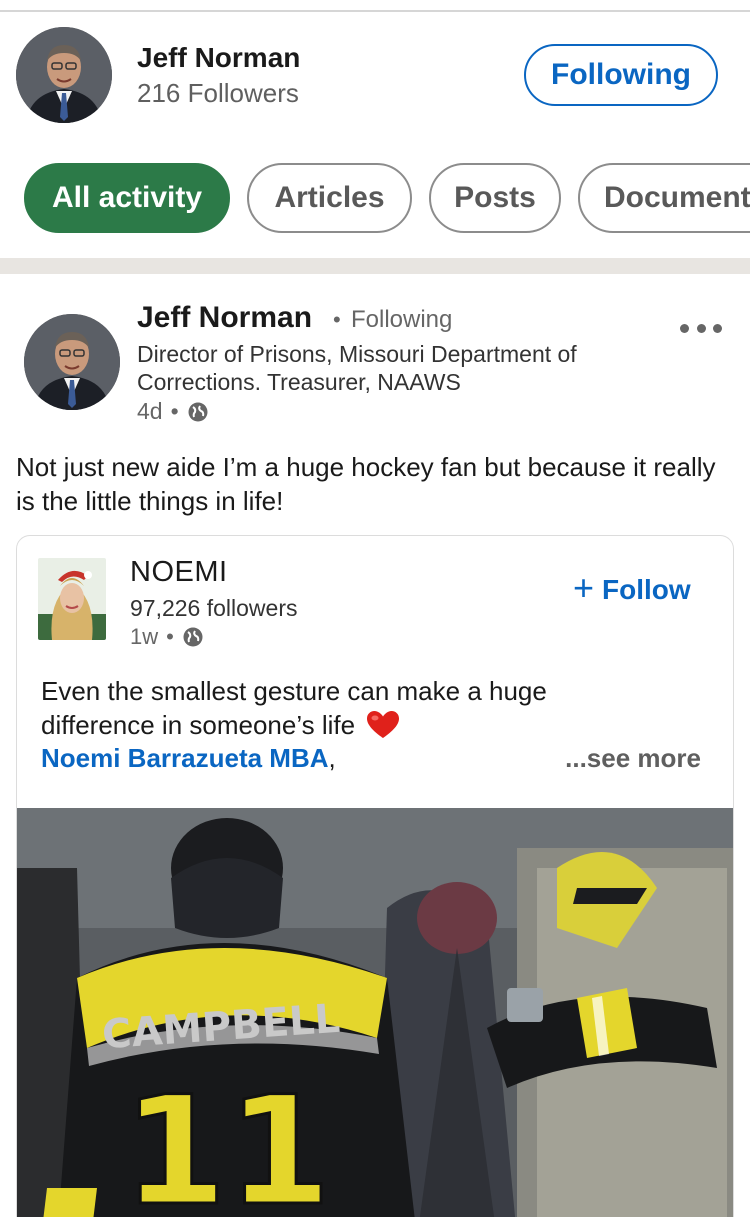  I want to click on follow-button: + Follow, so click(632, 590).